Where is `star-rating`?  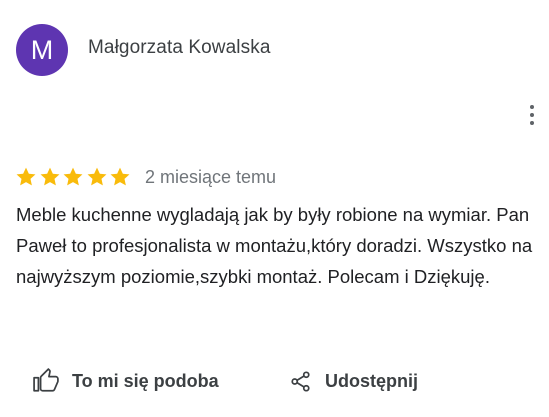 star-rating is located at coordinates (74, 177).